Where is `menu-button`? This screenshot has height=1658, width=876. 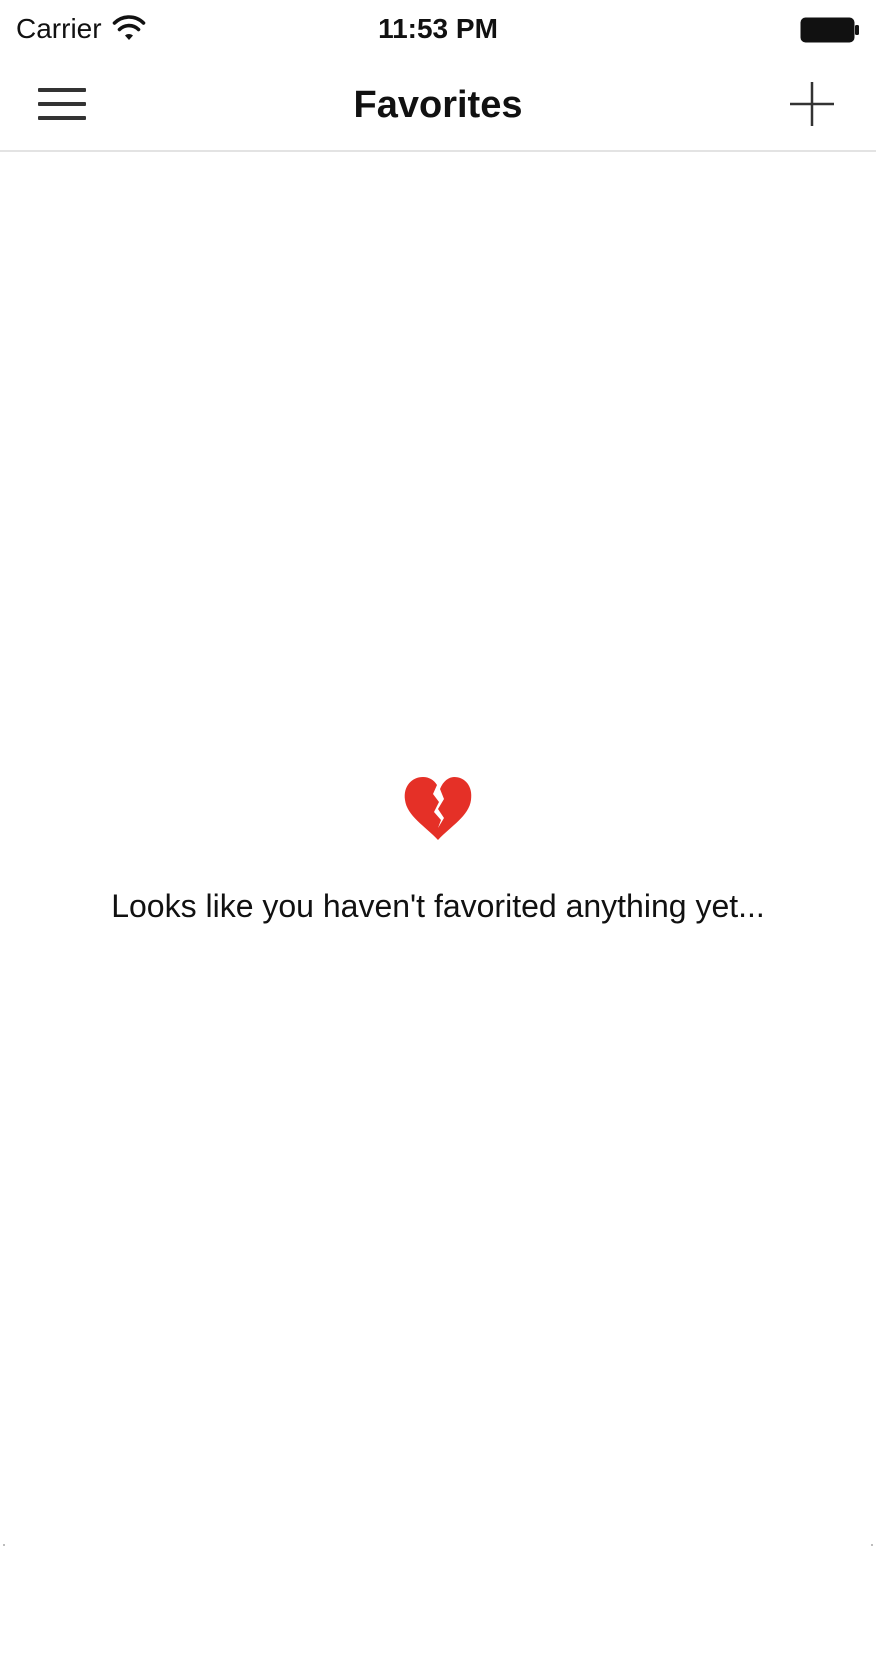
menu-button is located at coordinates (62, 104).